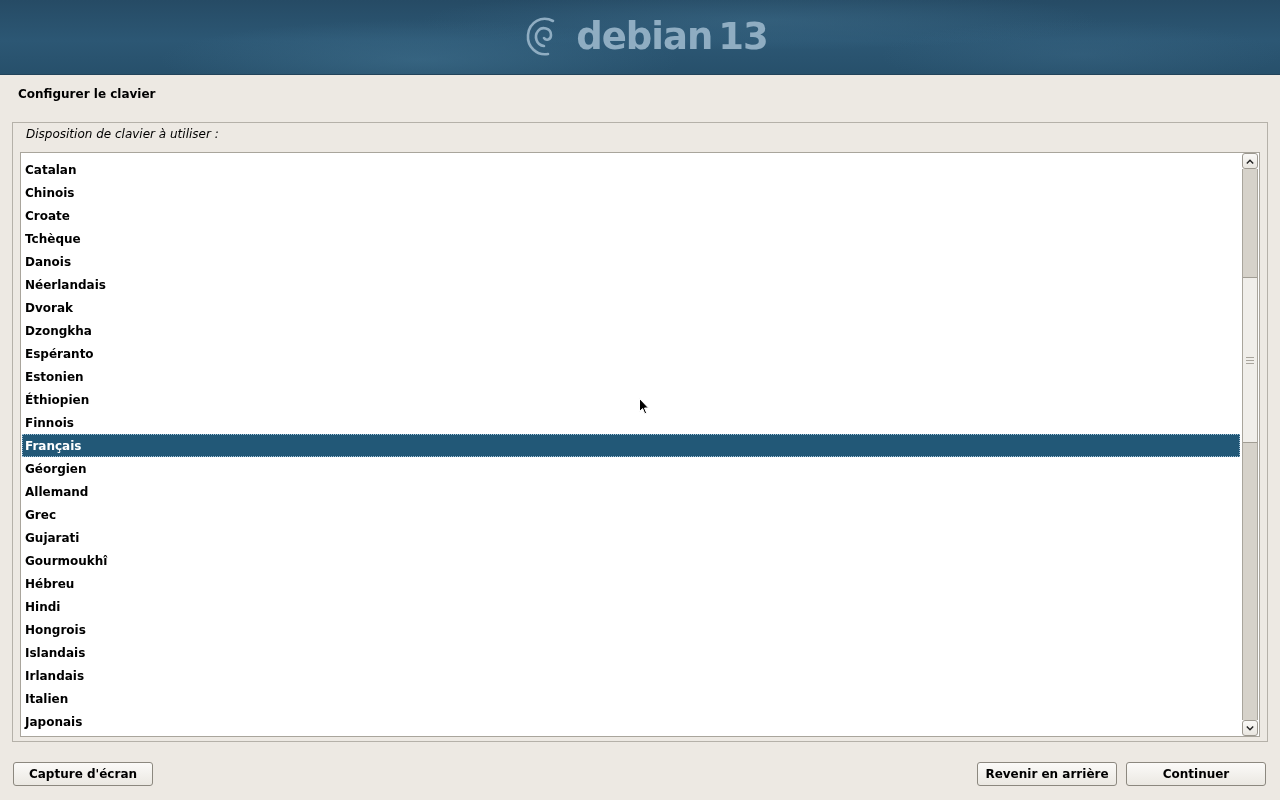 The width and height of the screenshot is (1280, 800). What do you see at coordinates (631, 652) in the screenshot?
I see `list-item: Islandais` at bounding box center [631, 652].